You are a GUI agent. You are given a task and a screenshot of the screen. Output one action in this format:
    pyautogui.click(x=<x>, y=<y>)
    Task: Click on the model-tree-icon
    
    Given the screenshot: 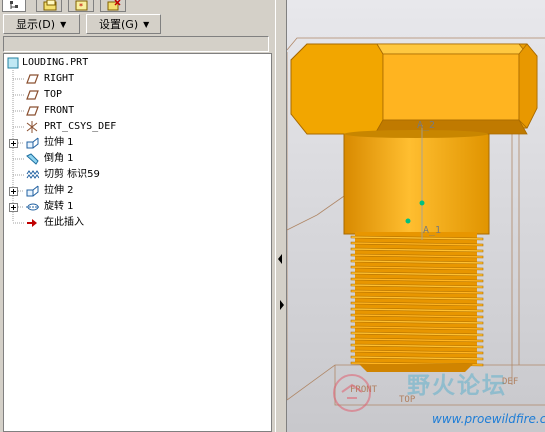 What is the action you would take?
    pyautogui.click(x=14, y=5)
    